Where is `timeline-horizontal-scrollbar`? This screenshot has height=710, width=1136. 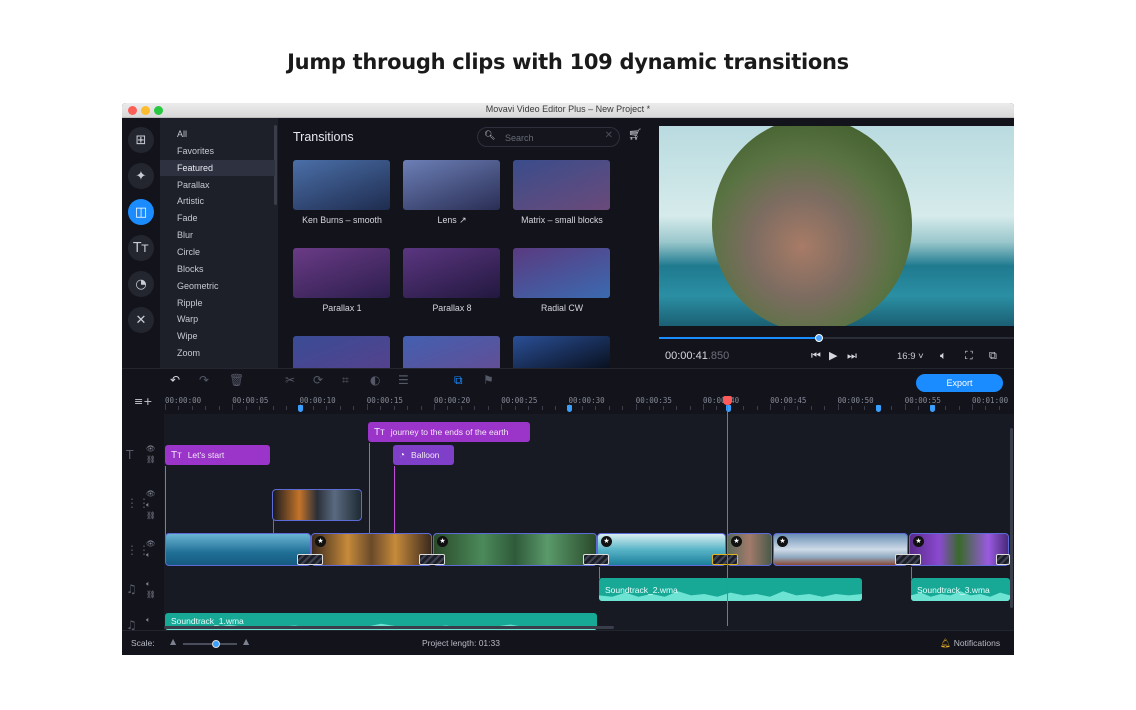
timeline-horizontal-scrollbar is located at coordinates (389, 627).